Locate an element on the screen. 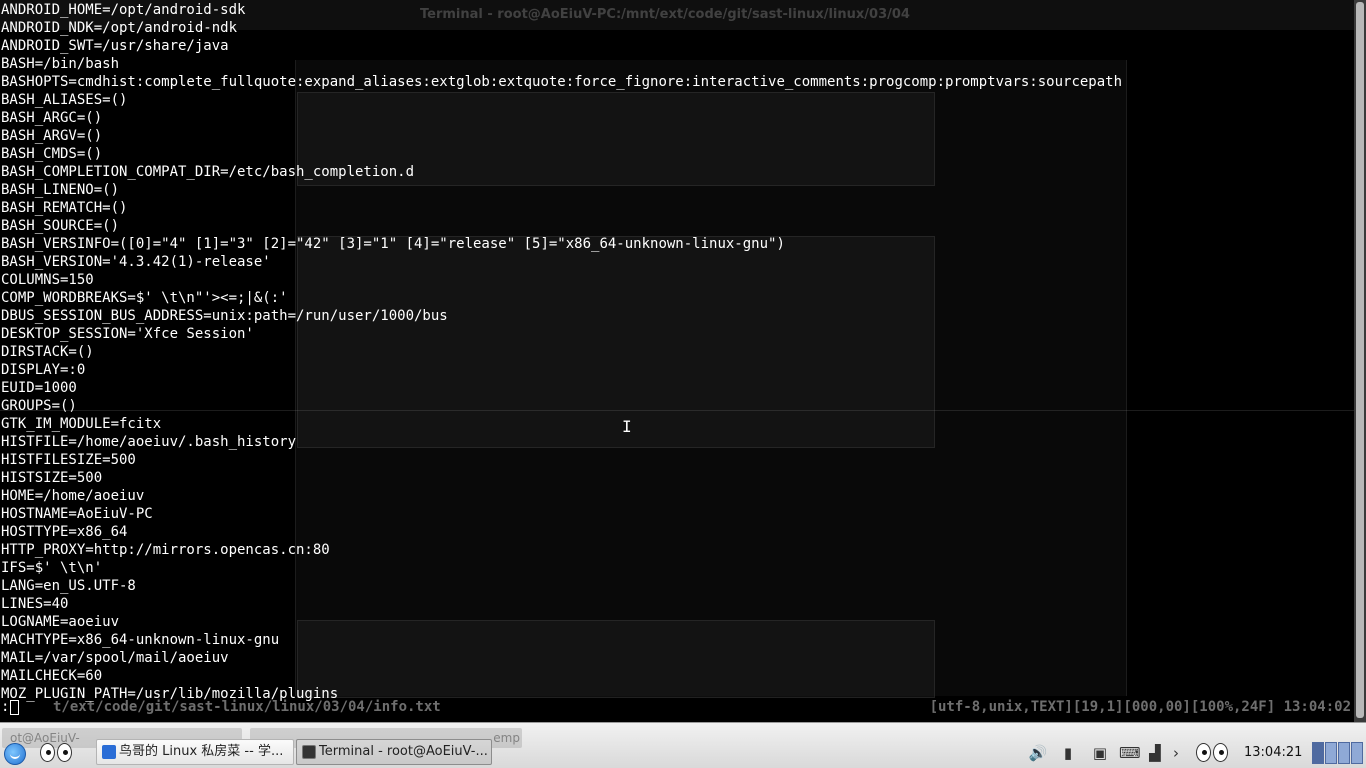  terminal-line: EUID=1000 is located at coordinates (39, 388).